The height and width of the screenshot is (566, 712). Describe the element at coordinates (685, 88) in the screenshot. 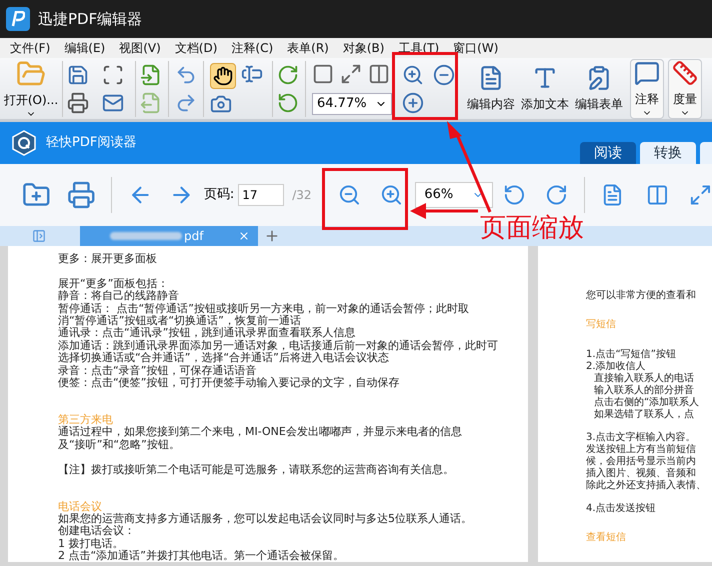

I see `toolbar-button: 度量` at that location.